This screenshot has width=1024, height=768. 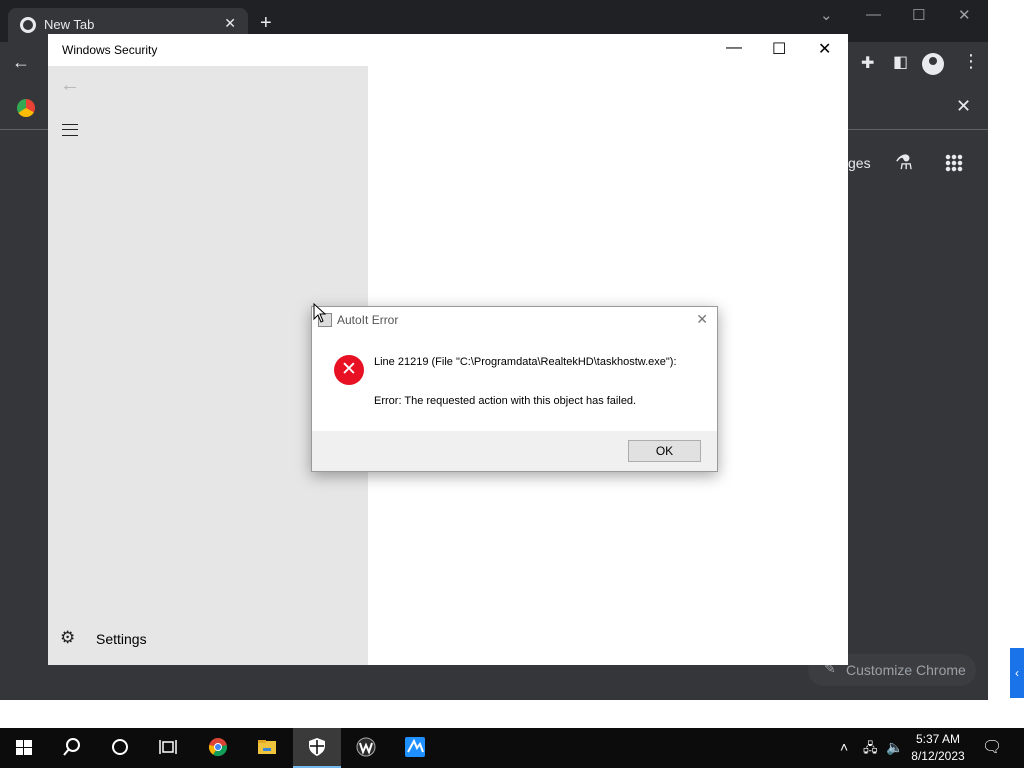 I want to click on chrome-tab-title: New Tab, so click(x=69, y=24).